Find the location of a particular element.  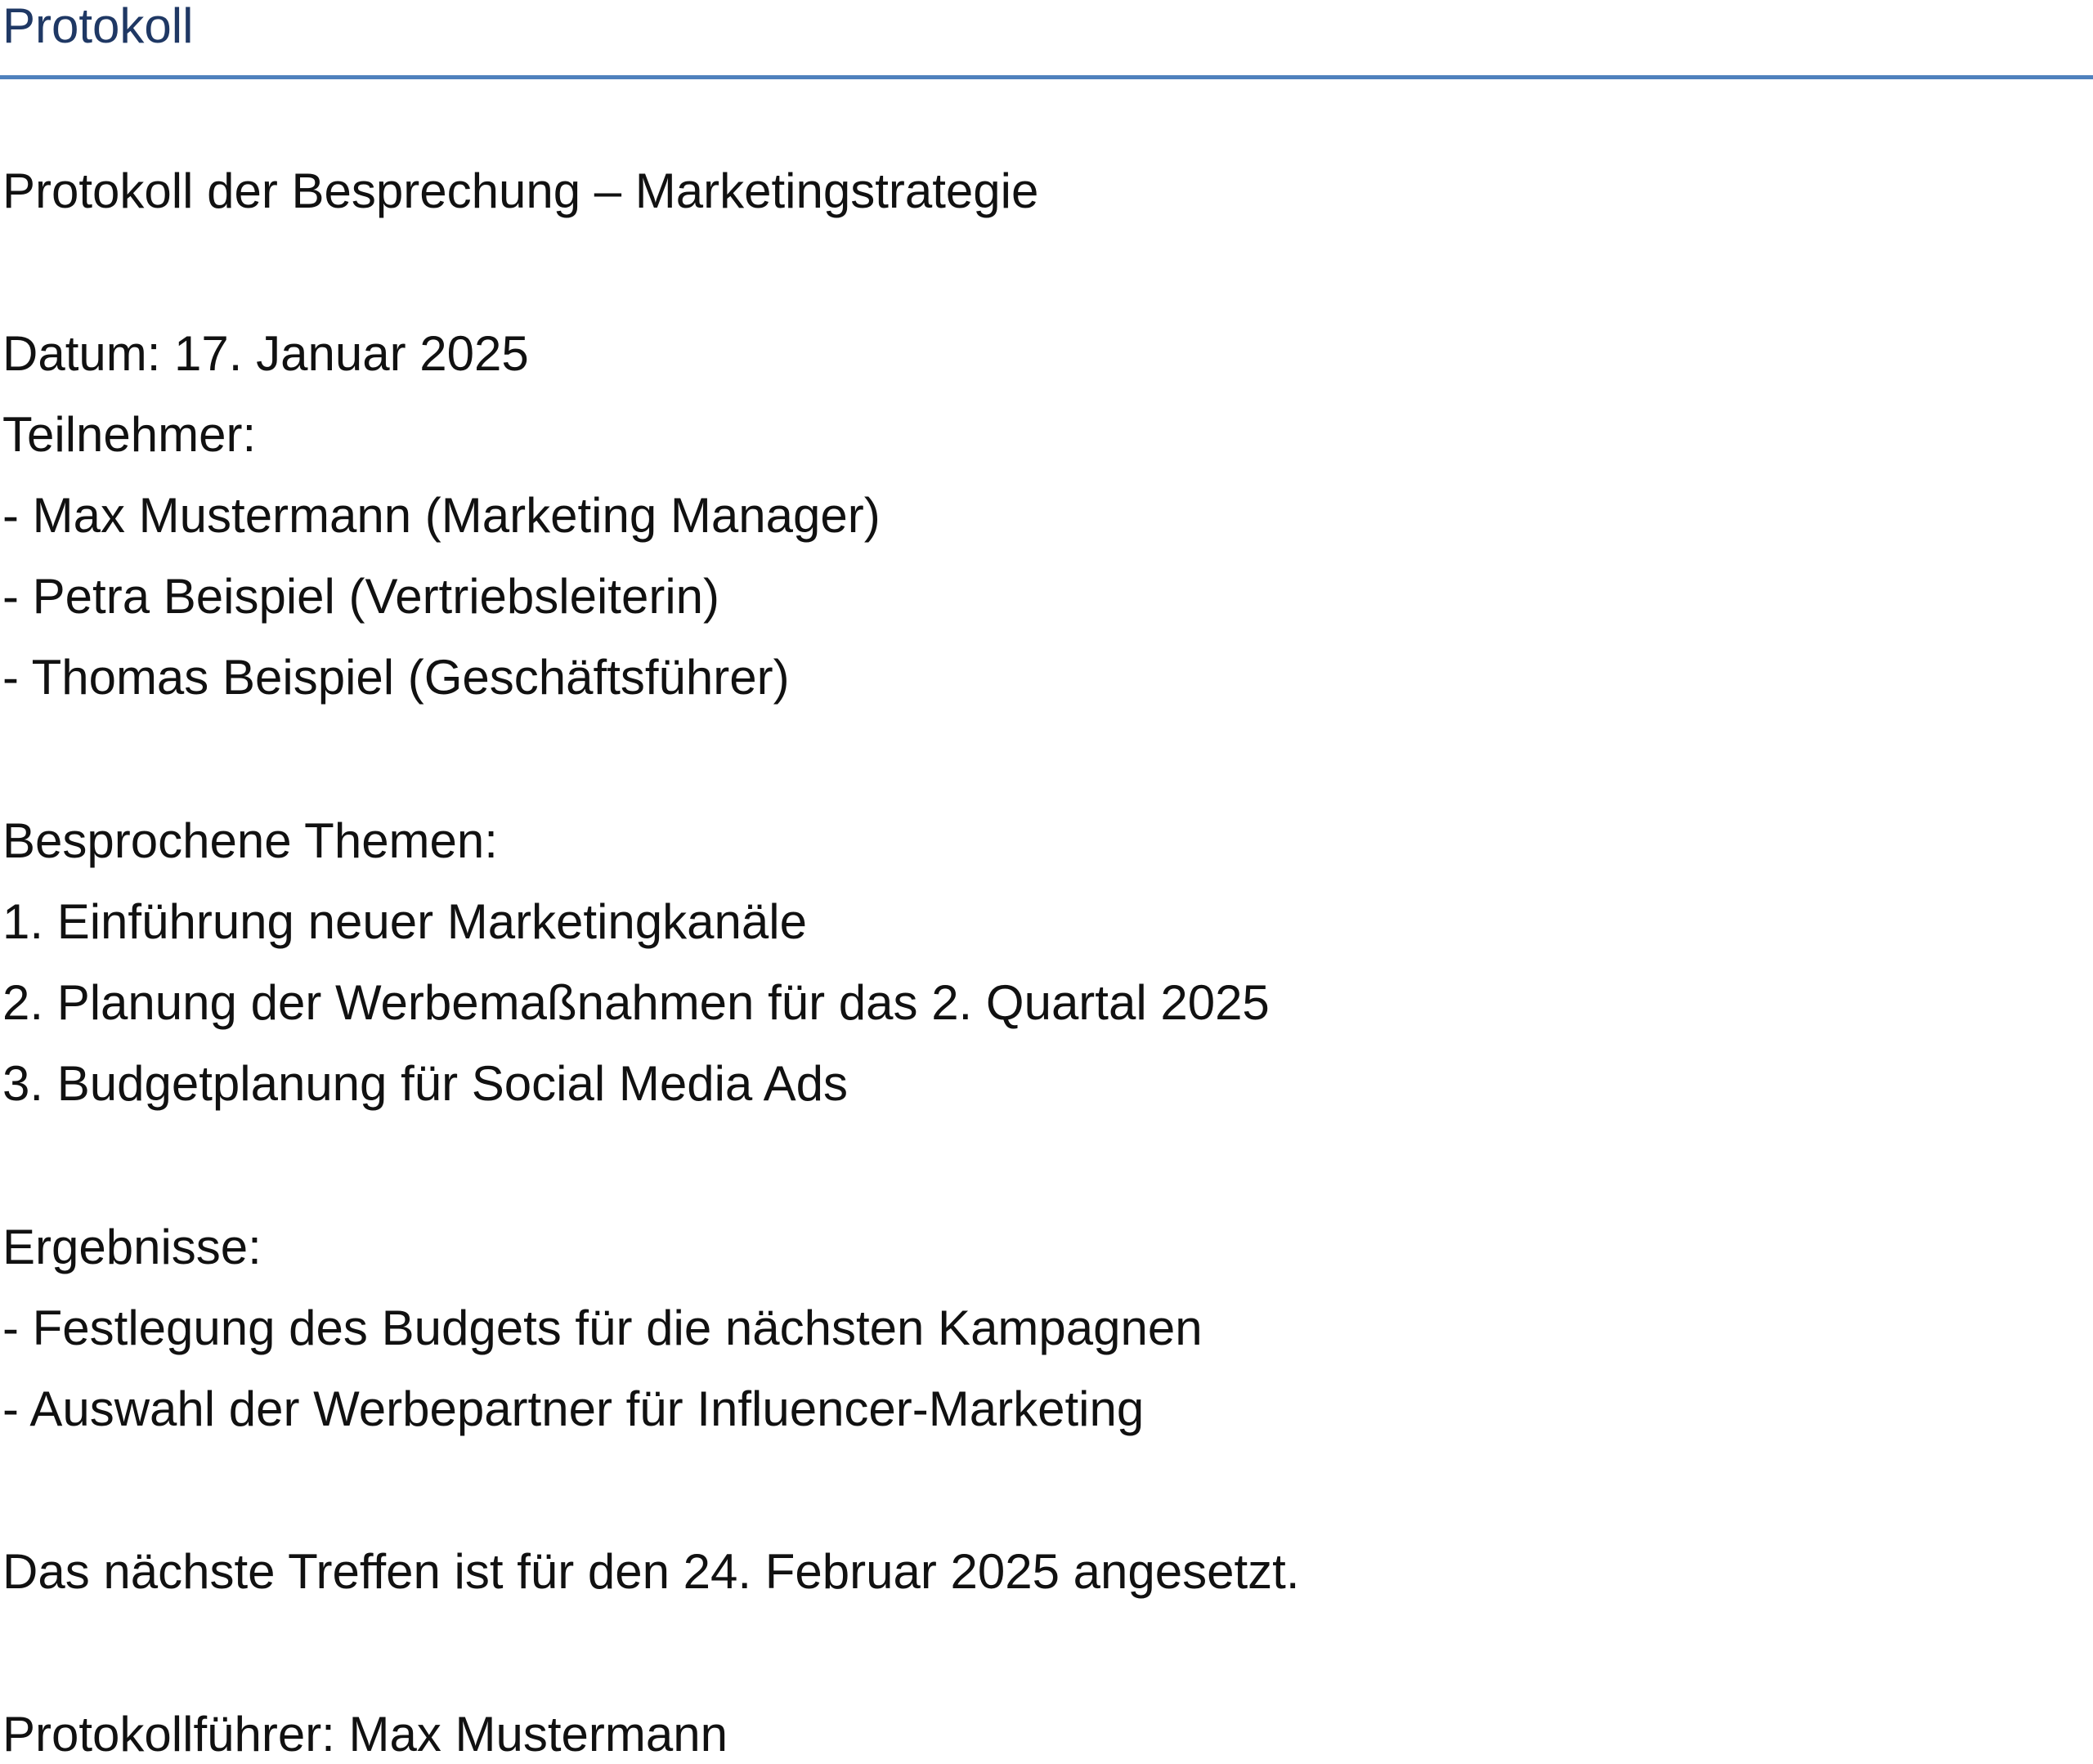

results-label: Ergebnisse: is located at coordinates (132, 1247).